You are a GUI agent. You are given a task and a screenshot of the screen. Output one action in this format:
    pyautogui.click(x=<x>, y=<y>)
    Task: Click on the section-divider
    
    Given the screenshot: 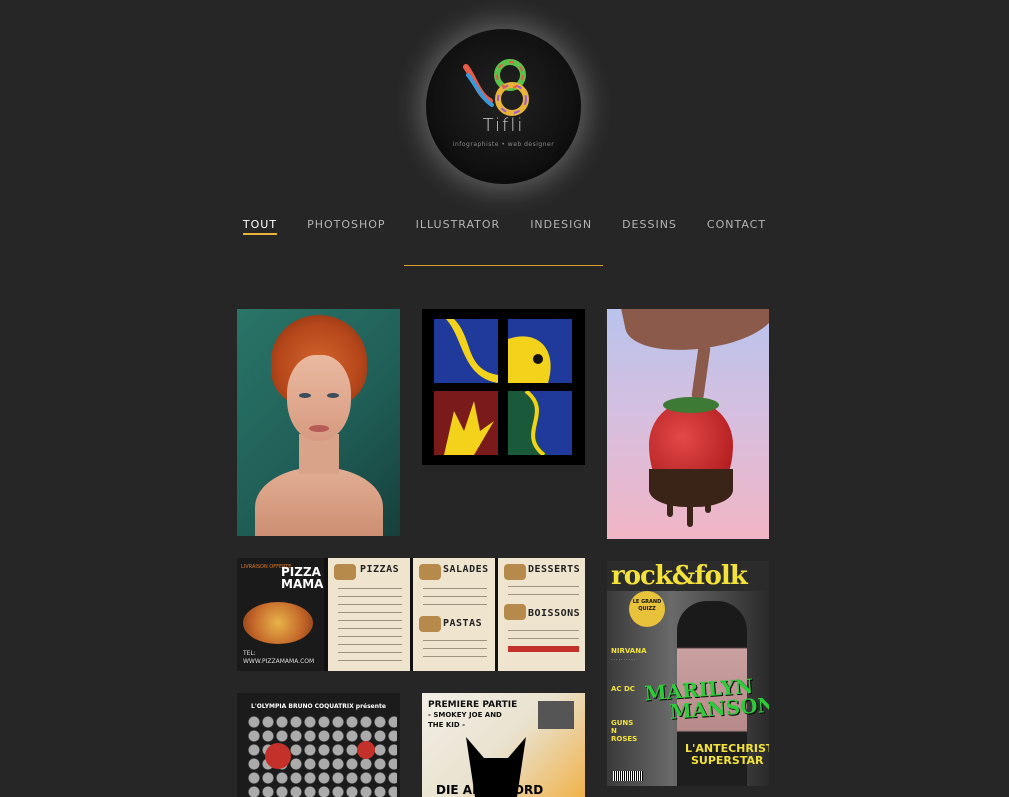 What is the action you would take?
    pyautogui.click(x=503, y=265)
    